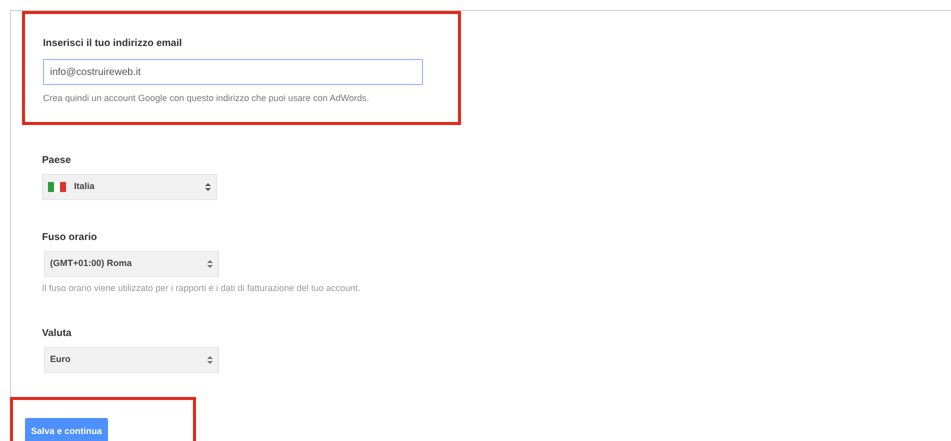 The width and height of the screenshot is (951, 441). What do you see at coordinates (233, 72) in the screenshot?
I see `email-field: info@costruireweb.it` at bounding box center [233, 72].